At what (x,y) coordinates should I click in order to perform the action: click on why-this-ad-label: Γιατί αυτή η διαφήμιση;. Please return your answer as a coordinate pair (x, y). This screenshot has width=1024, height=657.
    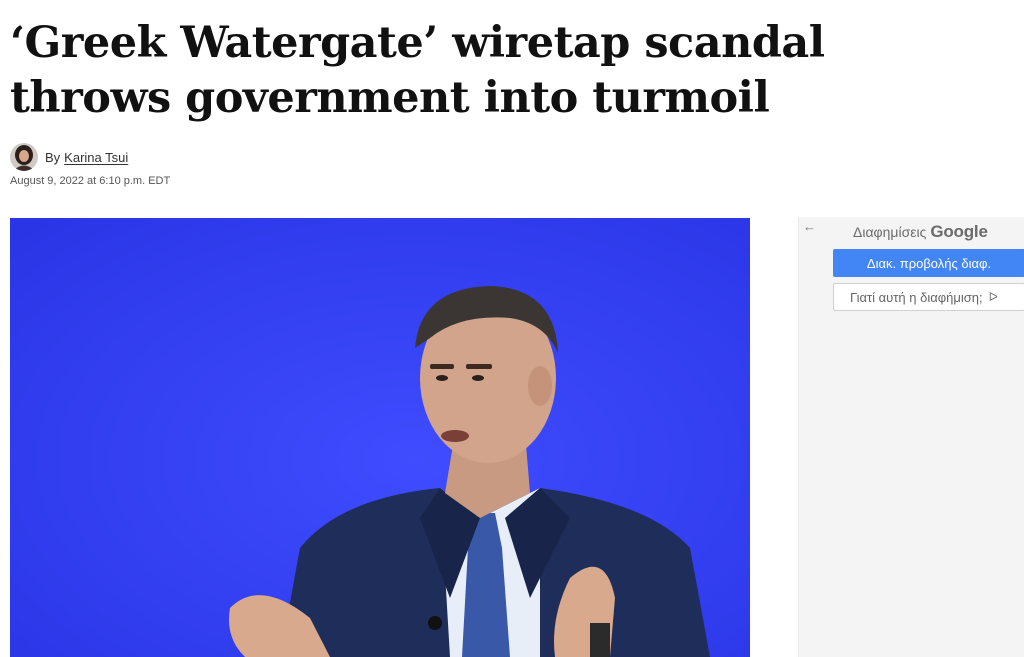
    Looking at the image, I should click on (916, 297).